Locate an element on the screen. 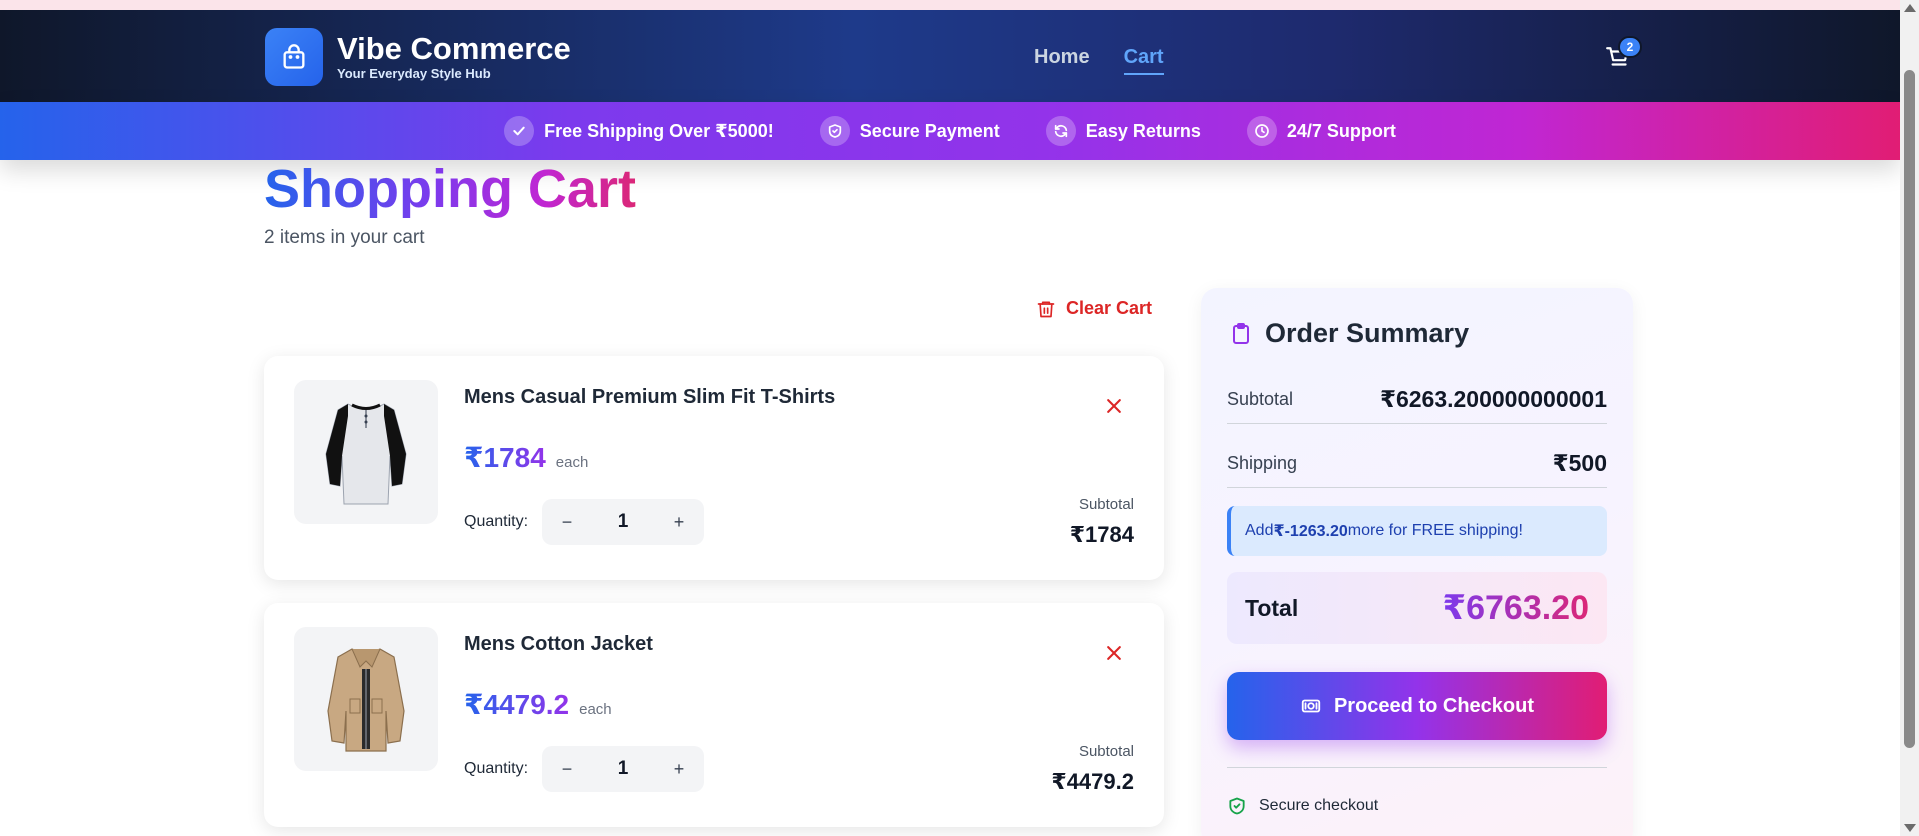  unit-price: ₹4479.2 is located at coordinates (517, 704).